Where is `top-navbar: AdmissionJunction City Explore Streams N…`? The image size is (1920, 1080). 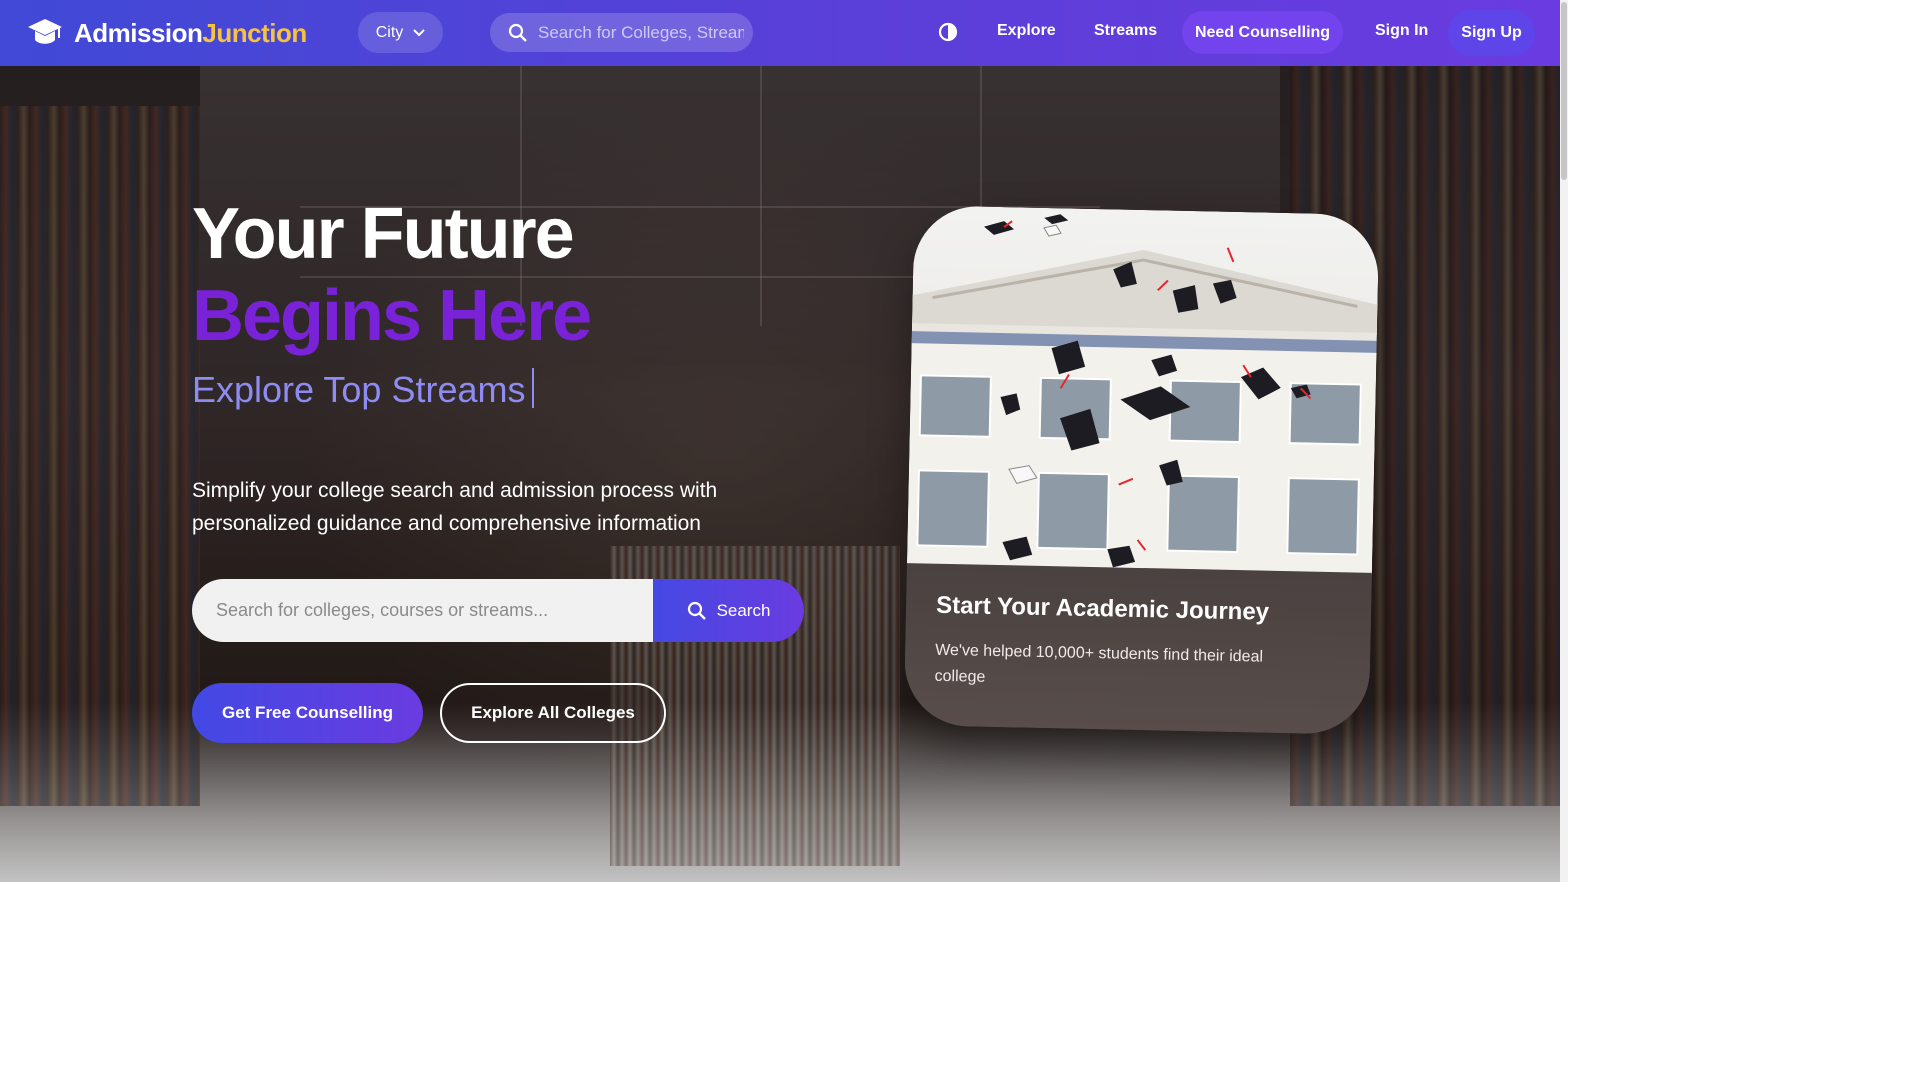 top-navbar: AdmissionJunction City Explore Streams N… is located at coordinates (780, 33).